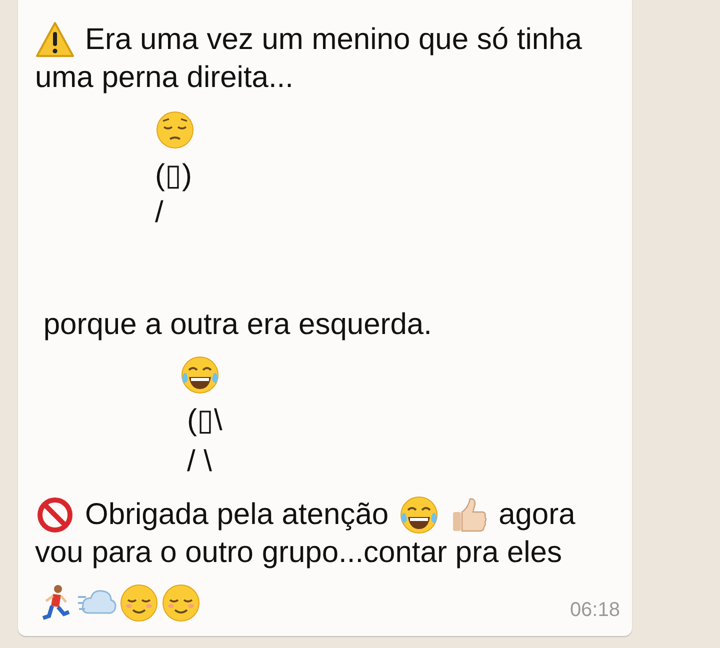  Describe the element at coordinates (204, 420) in the screenshot. I see `message-text: (▯\` at that location.